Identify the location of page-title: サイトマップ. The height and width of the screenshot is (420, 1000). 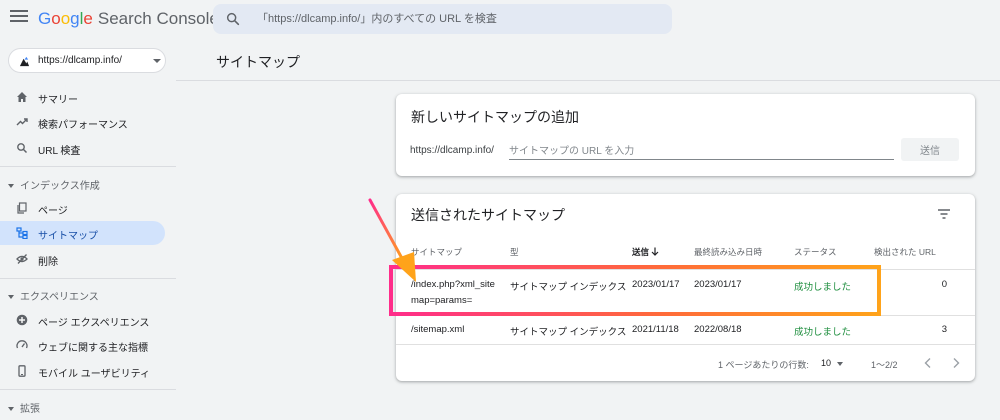
(258, 62).